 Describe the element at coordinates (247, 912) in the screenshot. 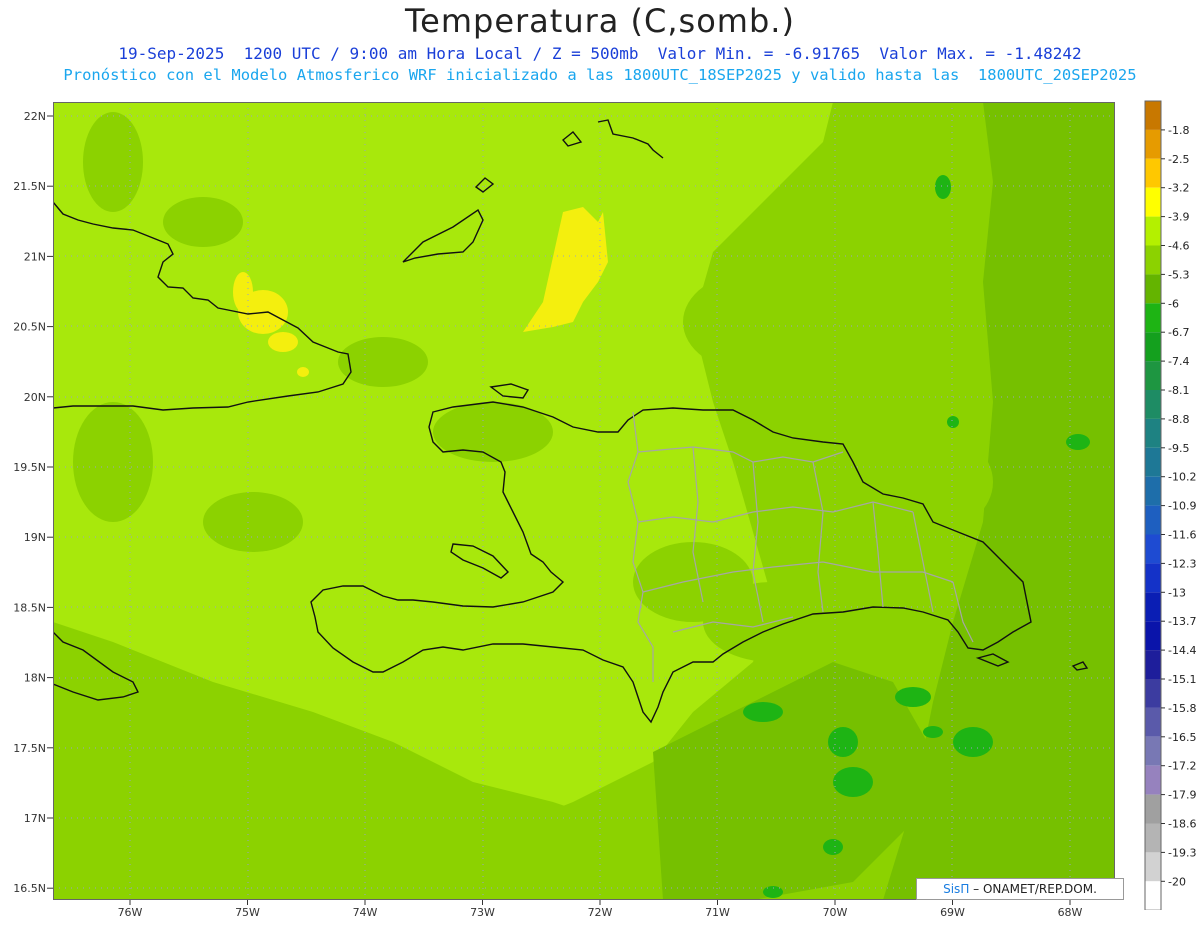

I see `lon-label: 75W` at that location.